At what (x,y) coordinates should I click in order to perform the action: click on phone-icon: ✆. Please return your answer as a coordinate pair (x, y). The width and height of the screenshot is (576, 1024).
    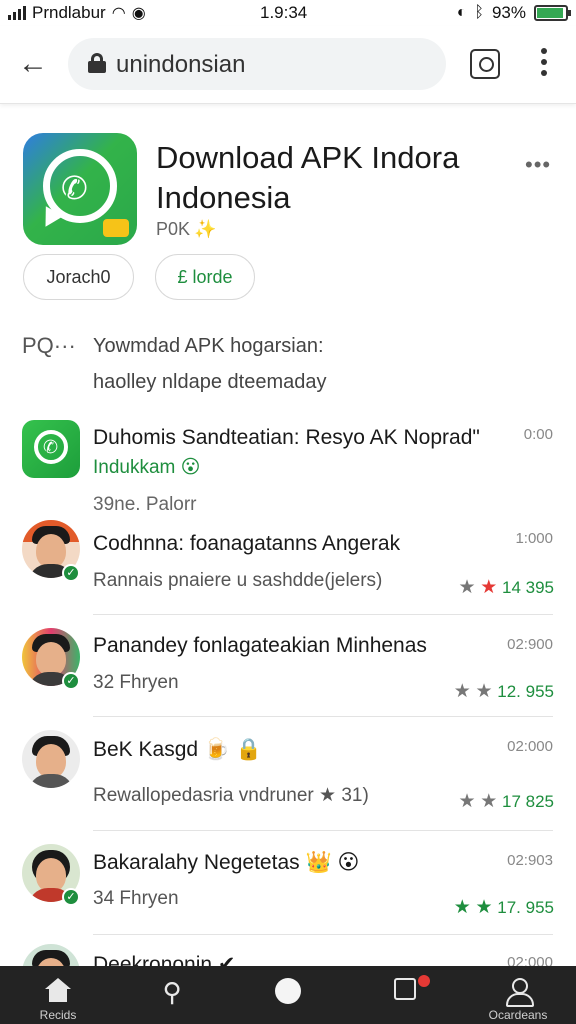
    Looking at the image, I should click on (74, 188).